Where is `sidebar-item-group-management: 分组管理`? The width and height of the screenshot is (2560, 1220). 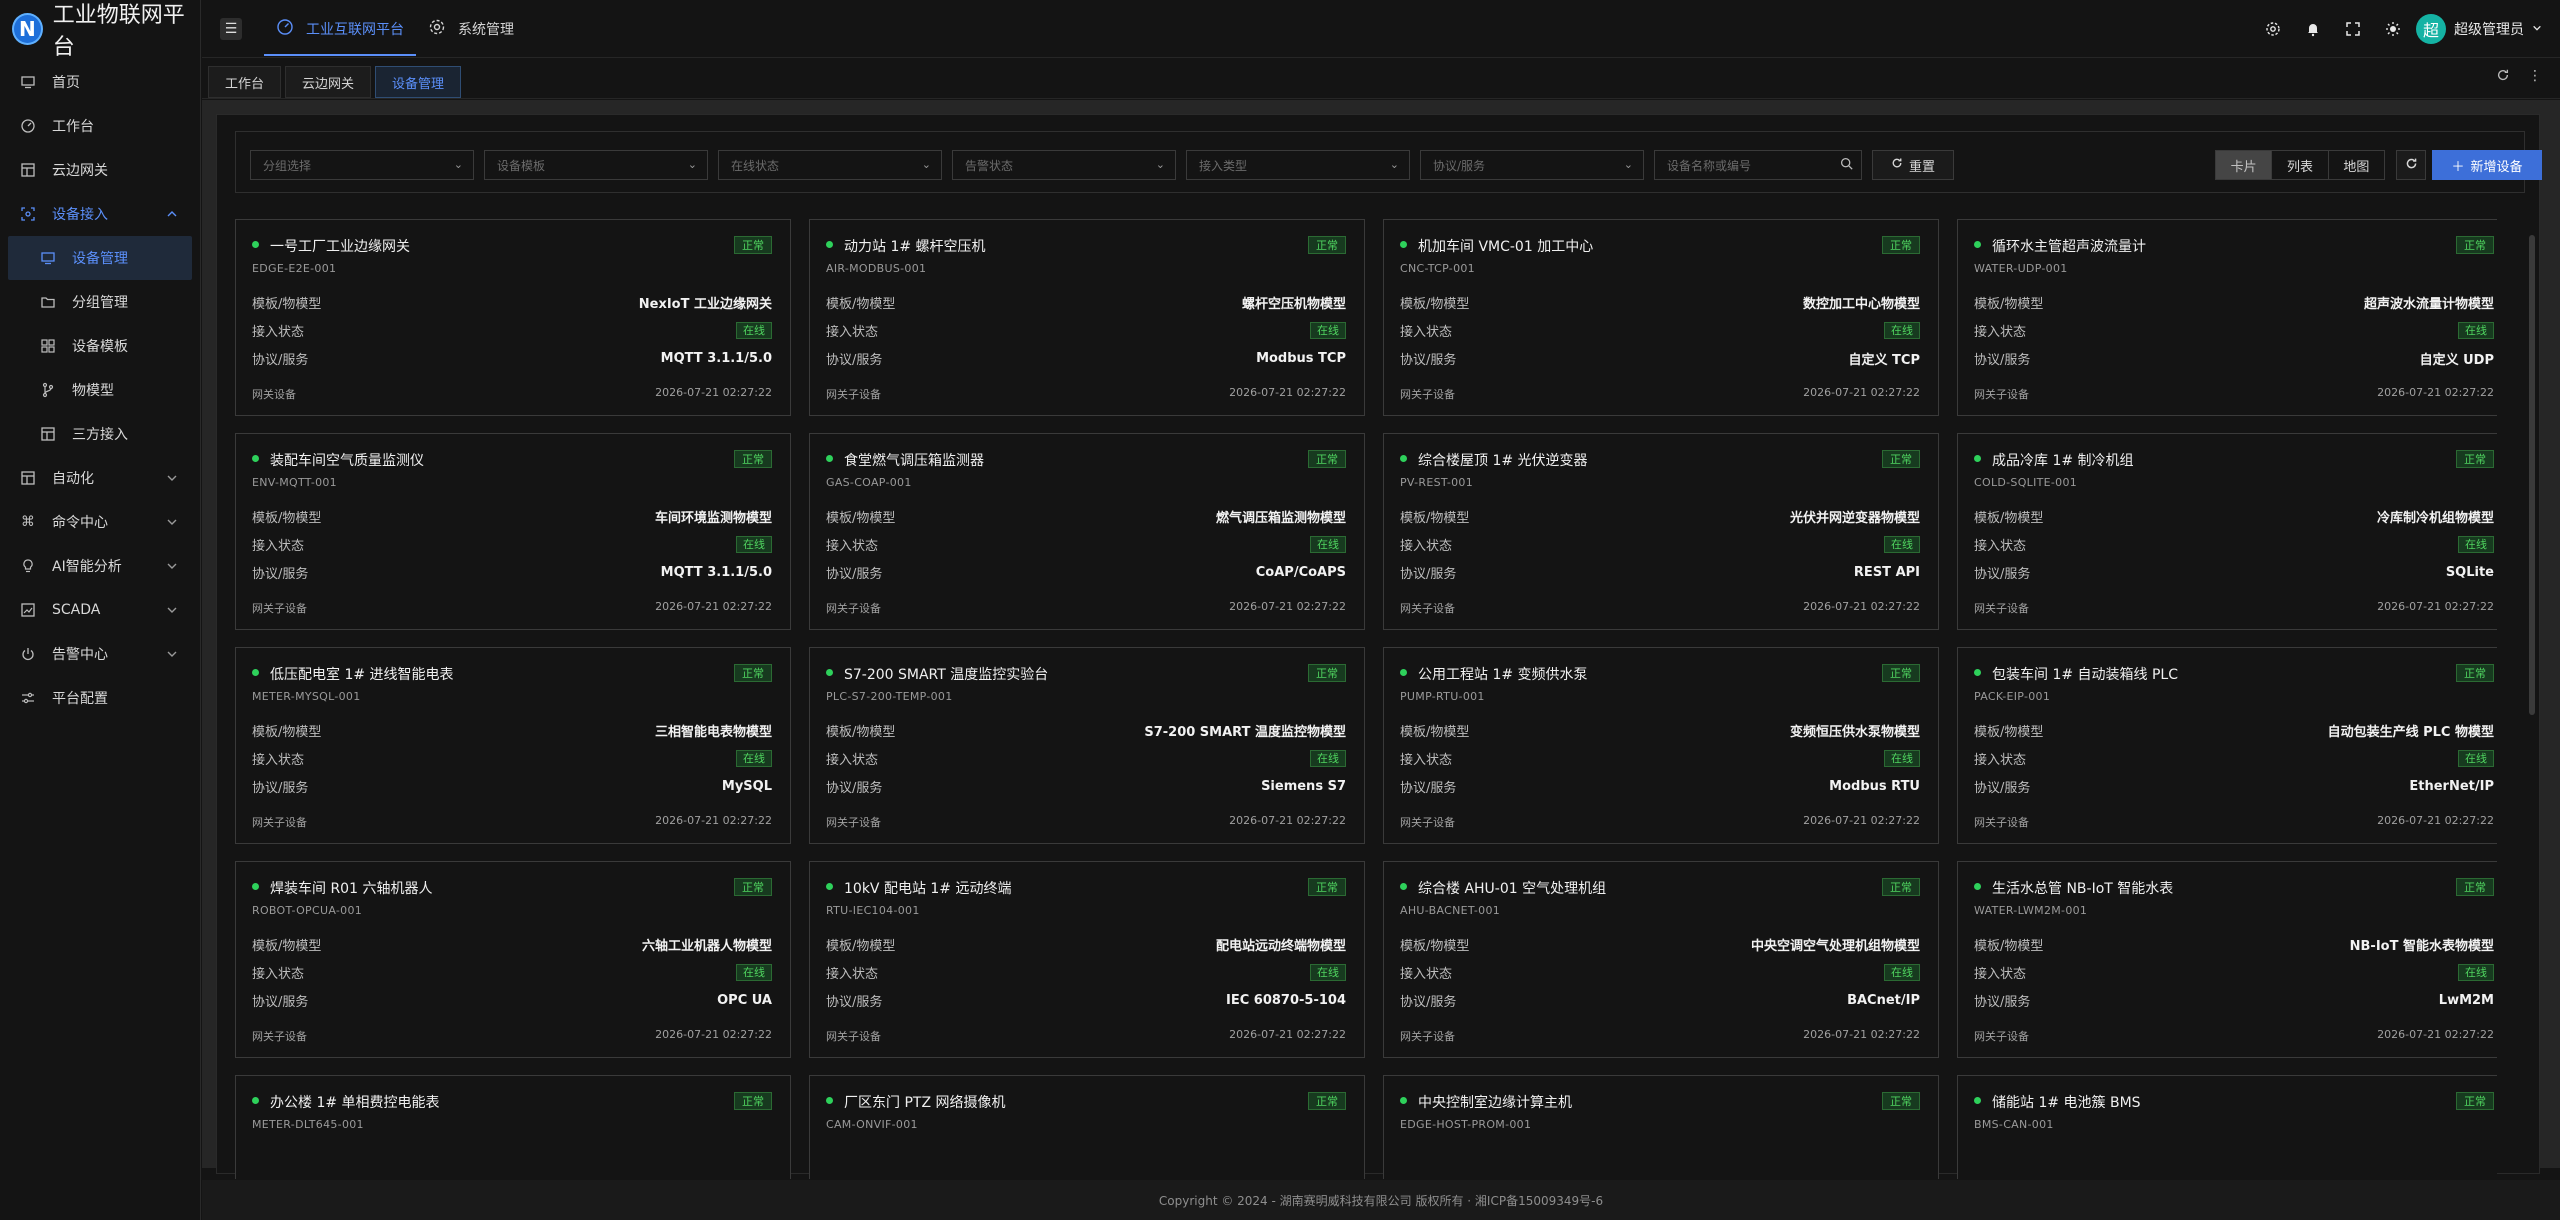 sidebar-item-group-management: 分组管理 is located at coordinates (100, 302).